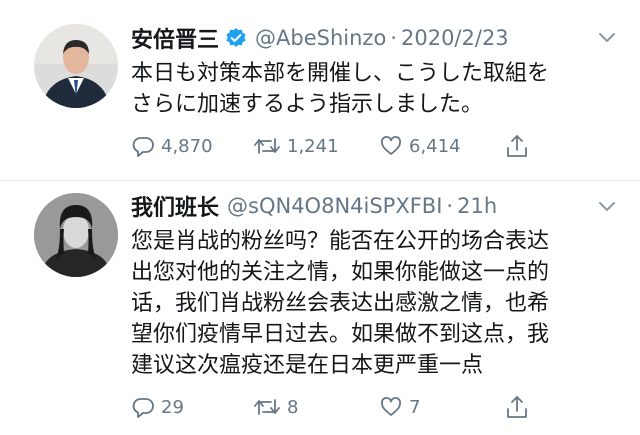 The height and width of the screenshot is (435, 640). Describe the element at coordinates (313, 146) in the screenshot. I see `retweet-count: 1,241` at that location.